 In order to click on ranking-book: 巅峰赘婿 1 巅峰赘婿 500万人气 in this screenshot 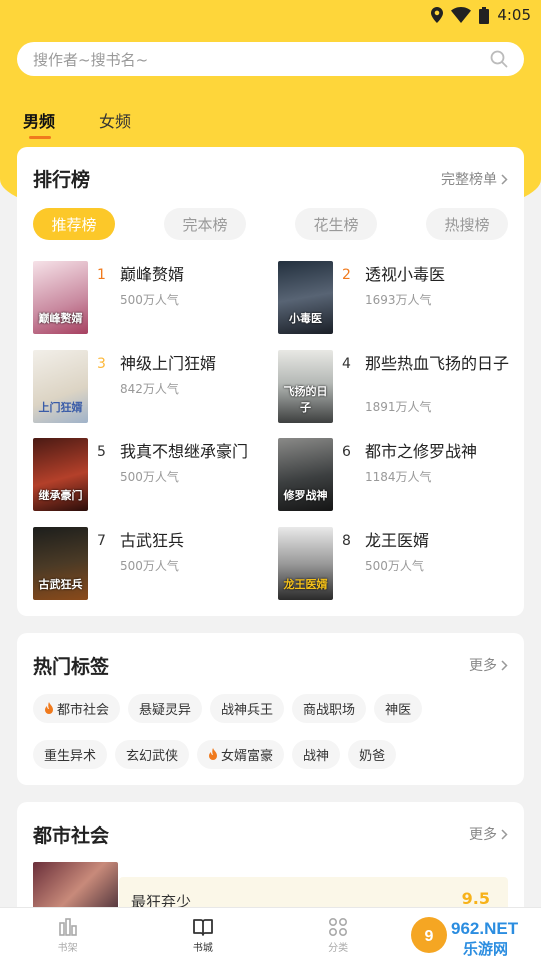, I will do `click(150, 298)`.